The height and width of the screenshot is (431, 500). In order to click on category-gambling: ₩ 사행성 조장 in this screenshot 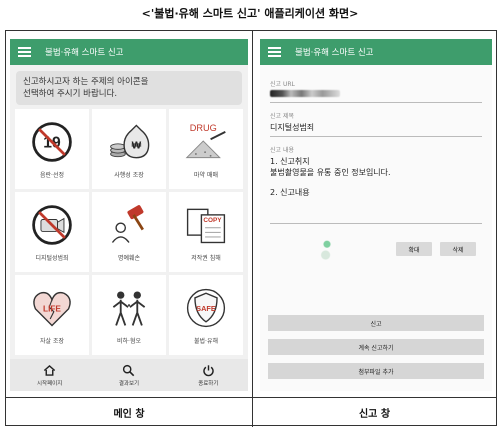, I will do `click(129, 149)`.